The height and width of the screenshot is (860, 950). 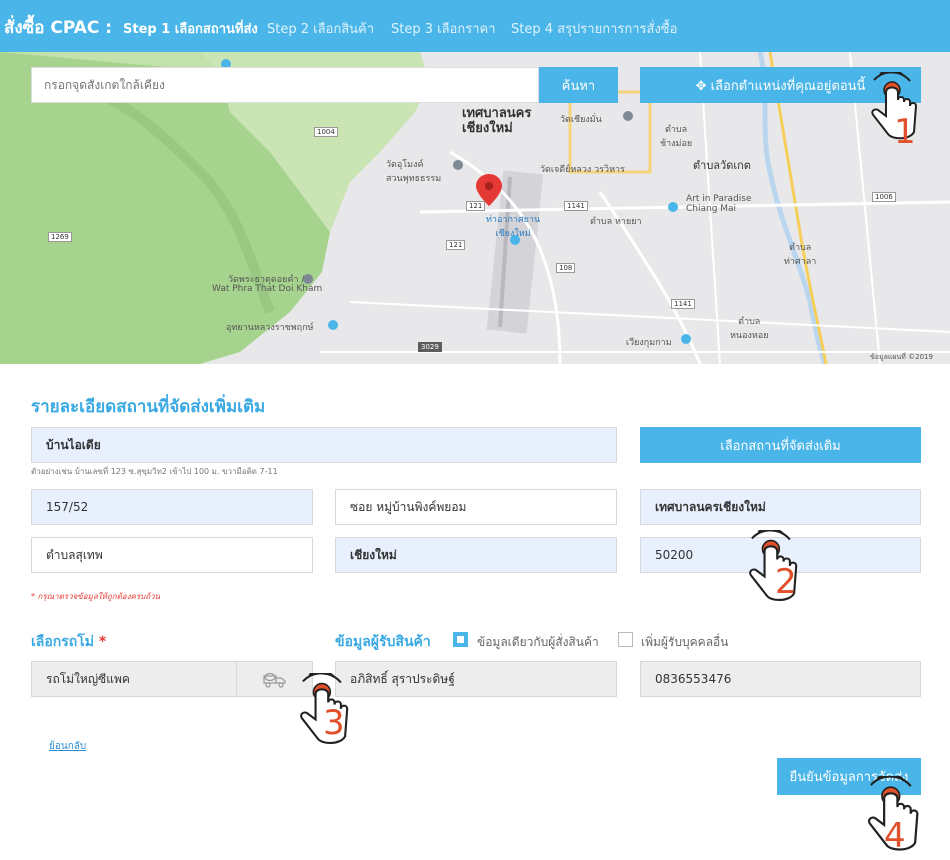 What do you see at coordinates (749, 329) in the screenshot?
I see `map-label-nong-hoi: ตำบล หนองหอย` at bounding box center [749, 329].